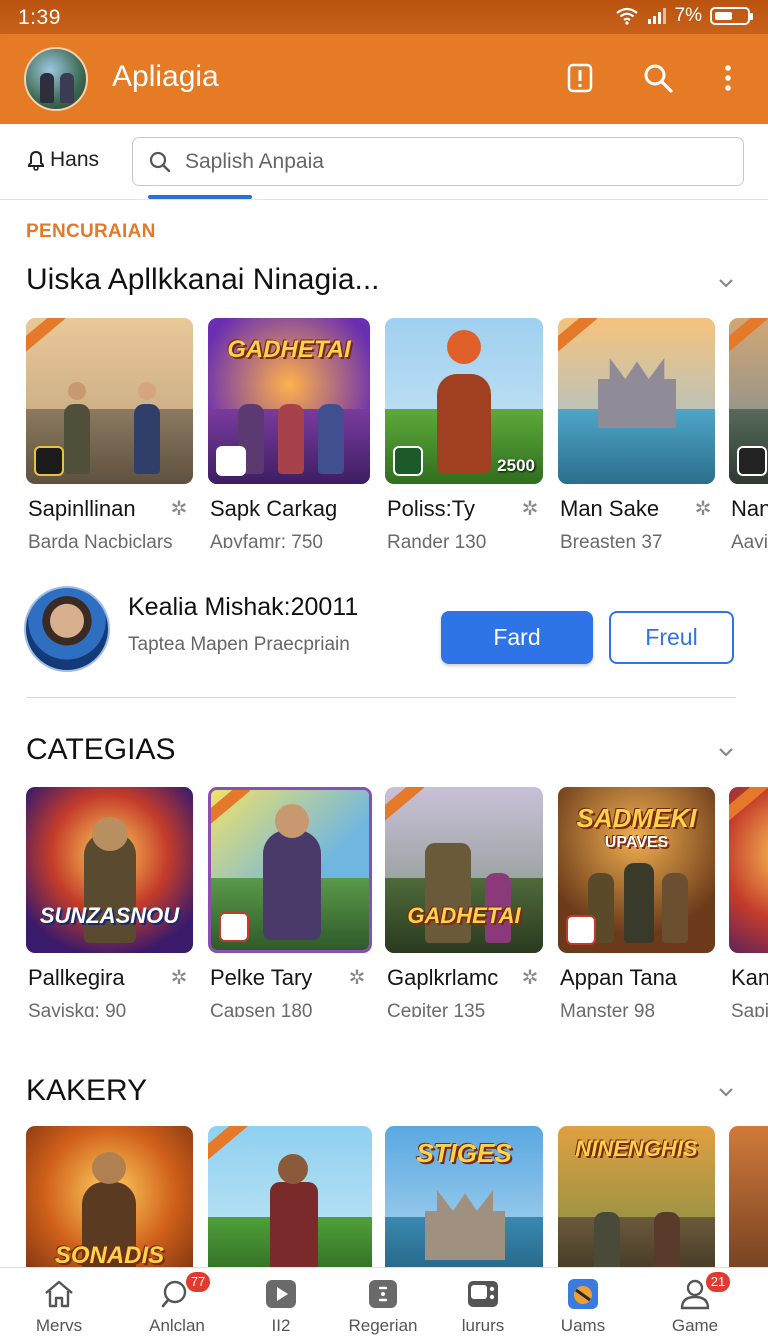 The width and height of the screenshot is (768, 1344). Describe the element at coordinates (384, 17) in the screenshot. I see `status-bar: 1:39 7%` at that location.